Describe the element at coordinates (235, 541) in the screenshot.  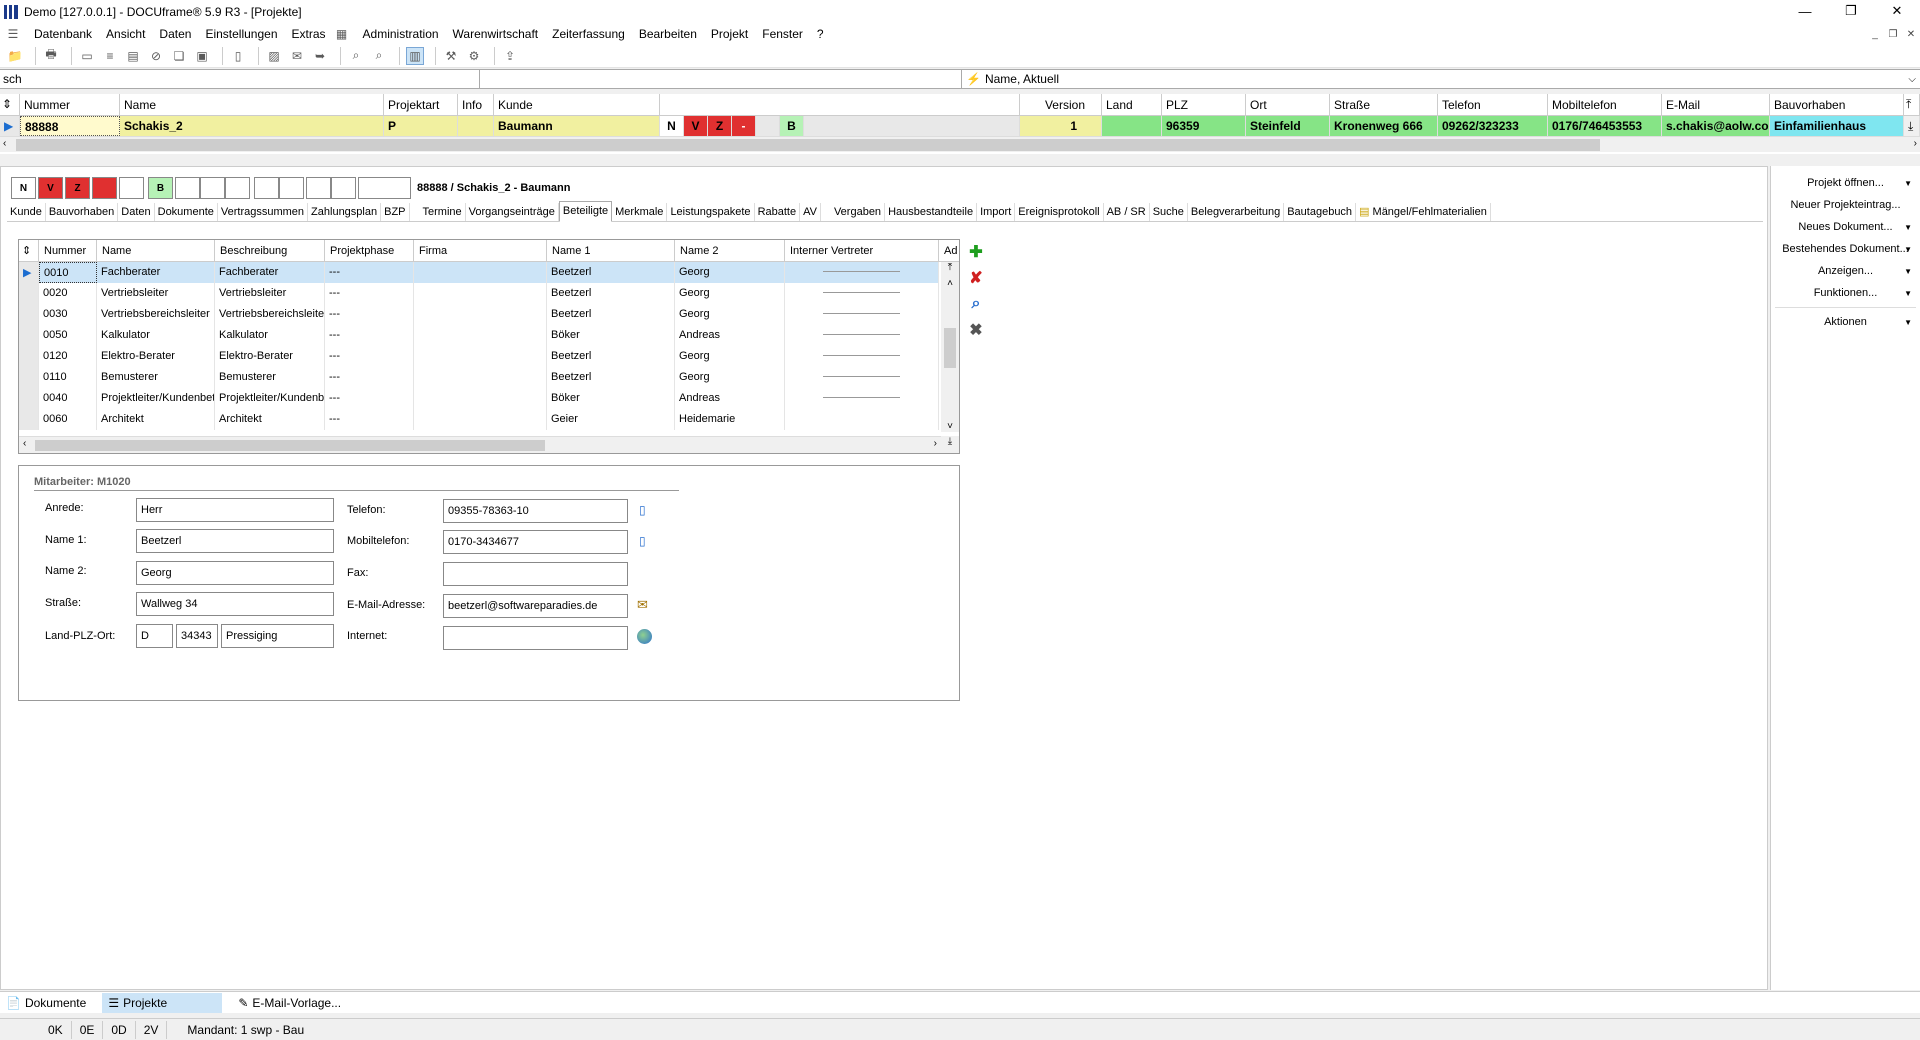
I see `name1-field: Beetzerl` at that location.